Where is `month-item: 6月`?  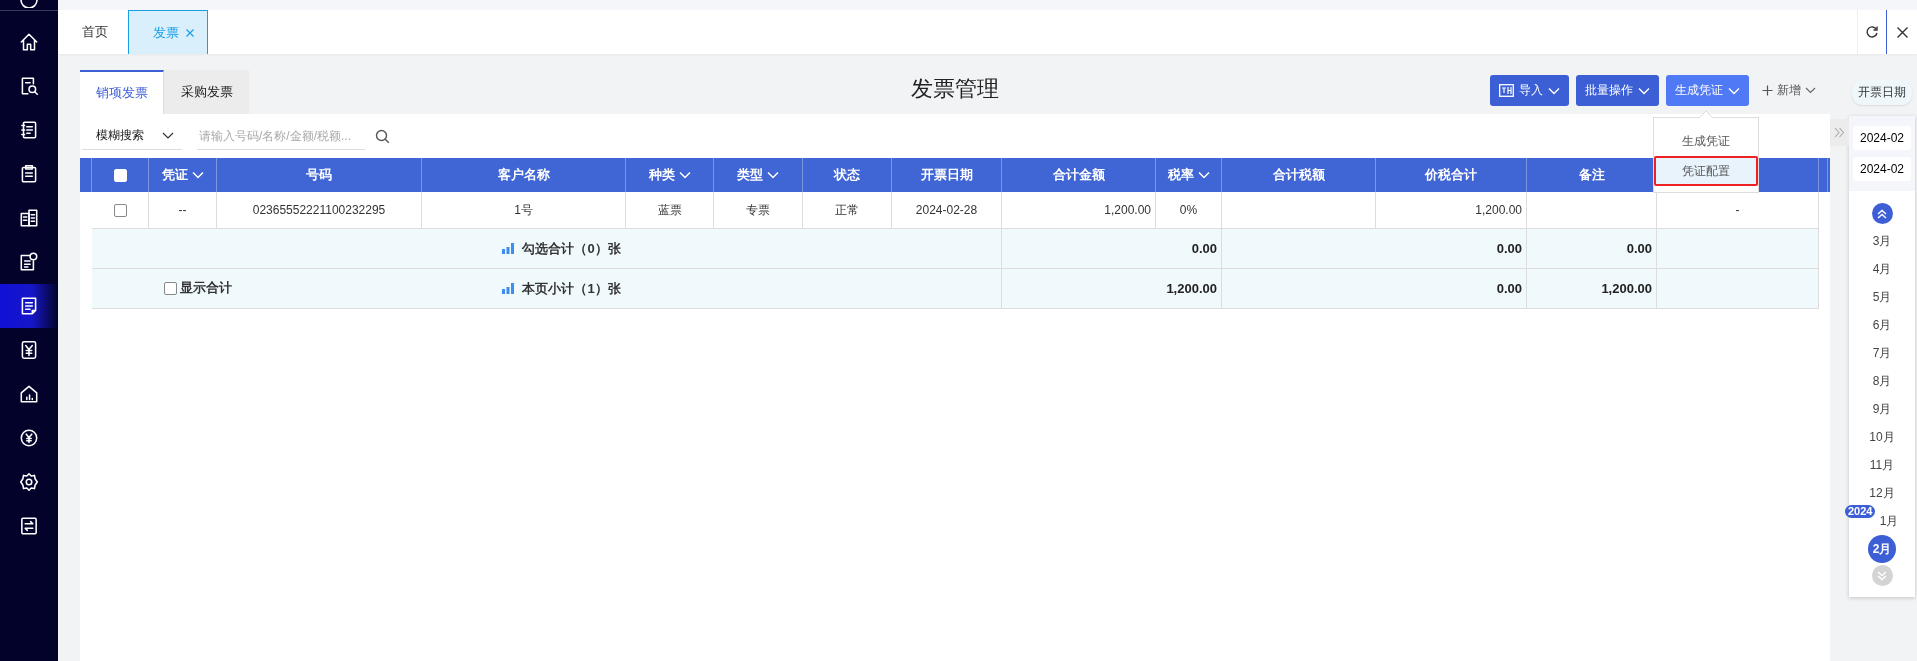 month-item: 6月 is located at coordinates (1882, 325).